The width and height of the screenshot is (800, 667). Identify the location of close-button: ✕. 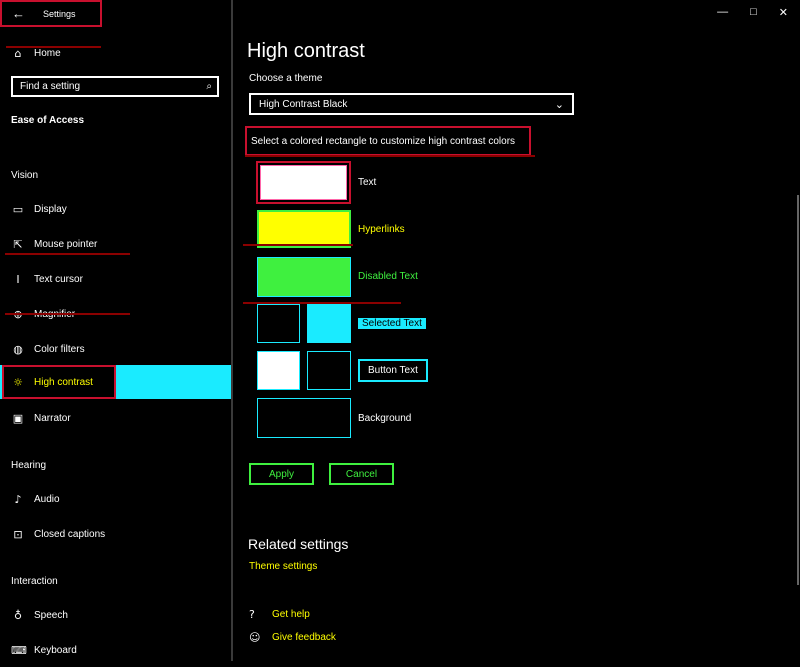
(783, 12).